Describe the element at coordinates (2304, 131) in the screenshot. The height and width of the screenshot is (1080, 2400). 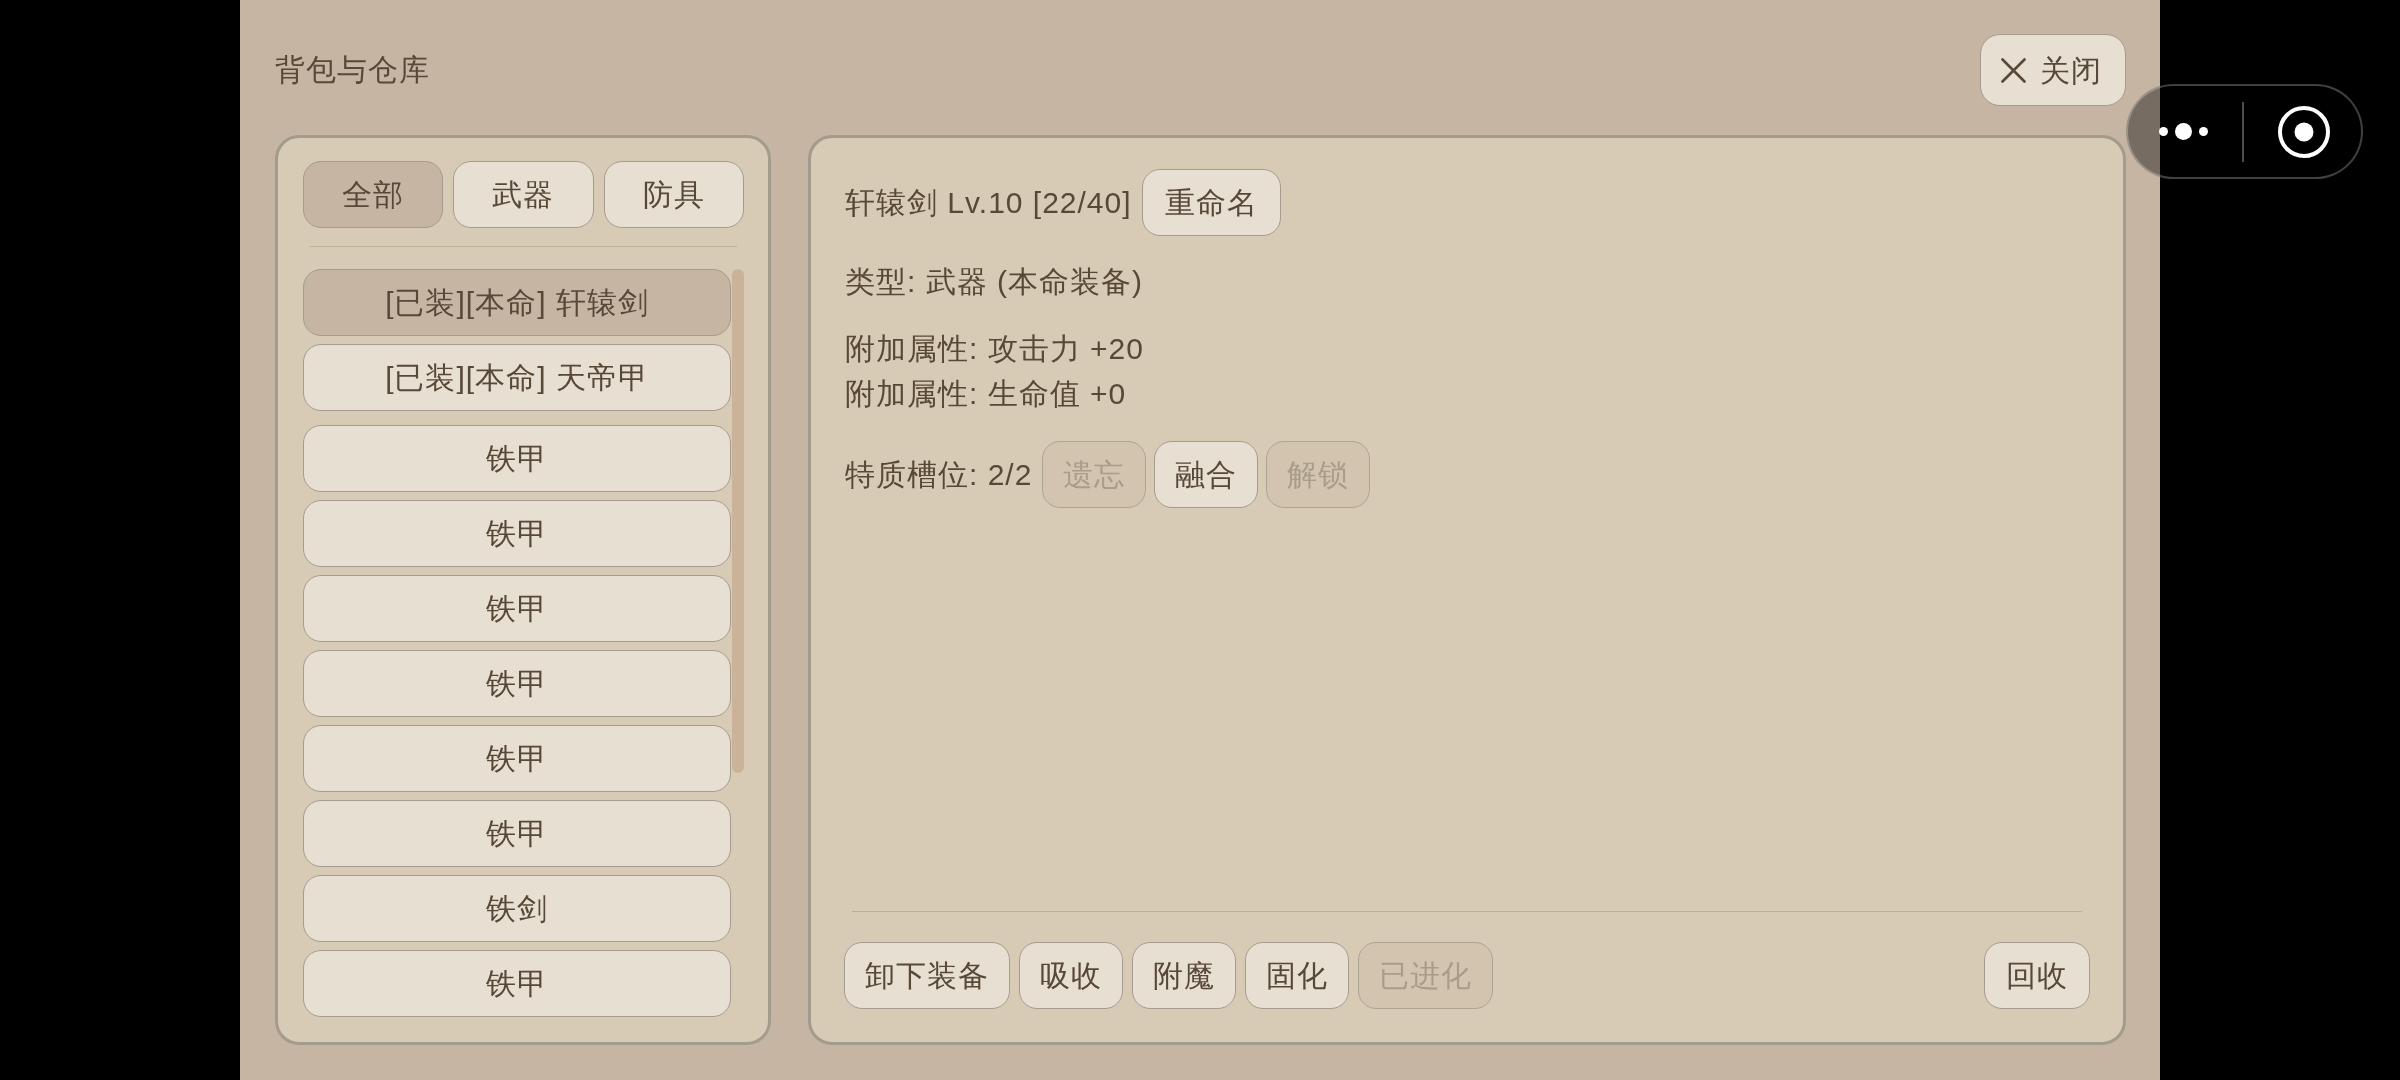
I see `target-icon` at that location.